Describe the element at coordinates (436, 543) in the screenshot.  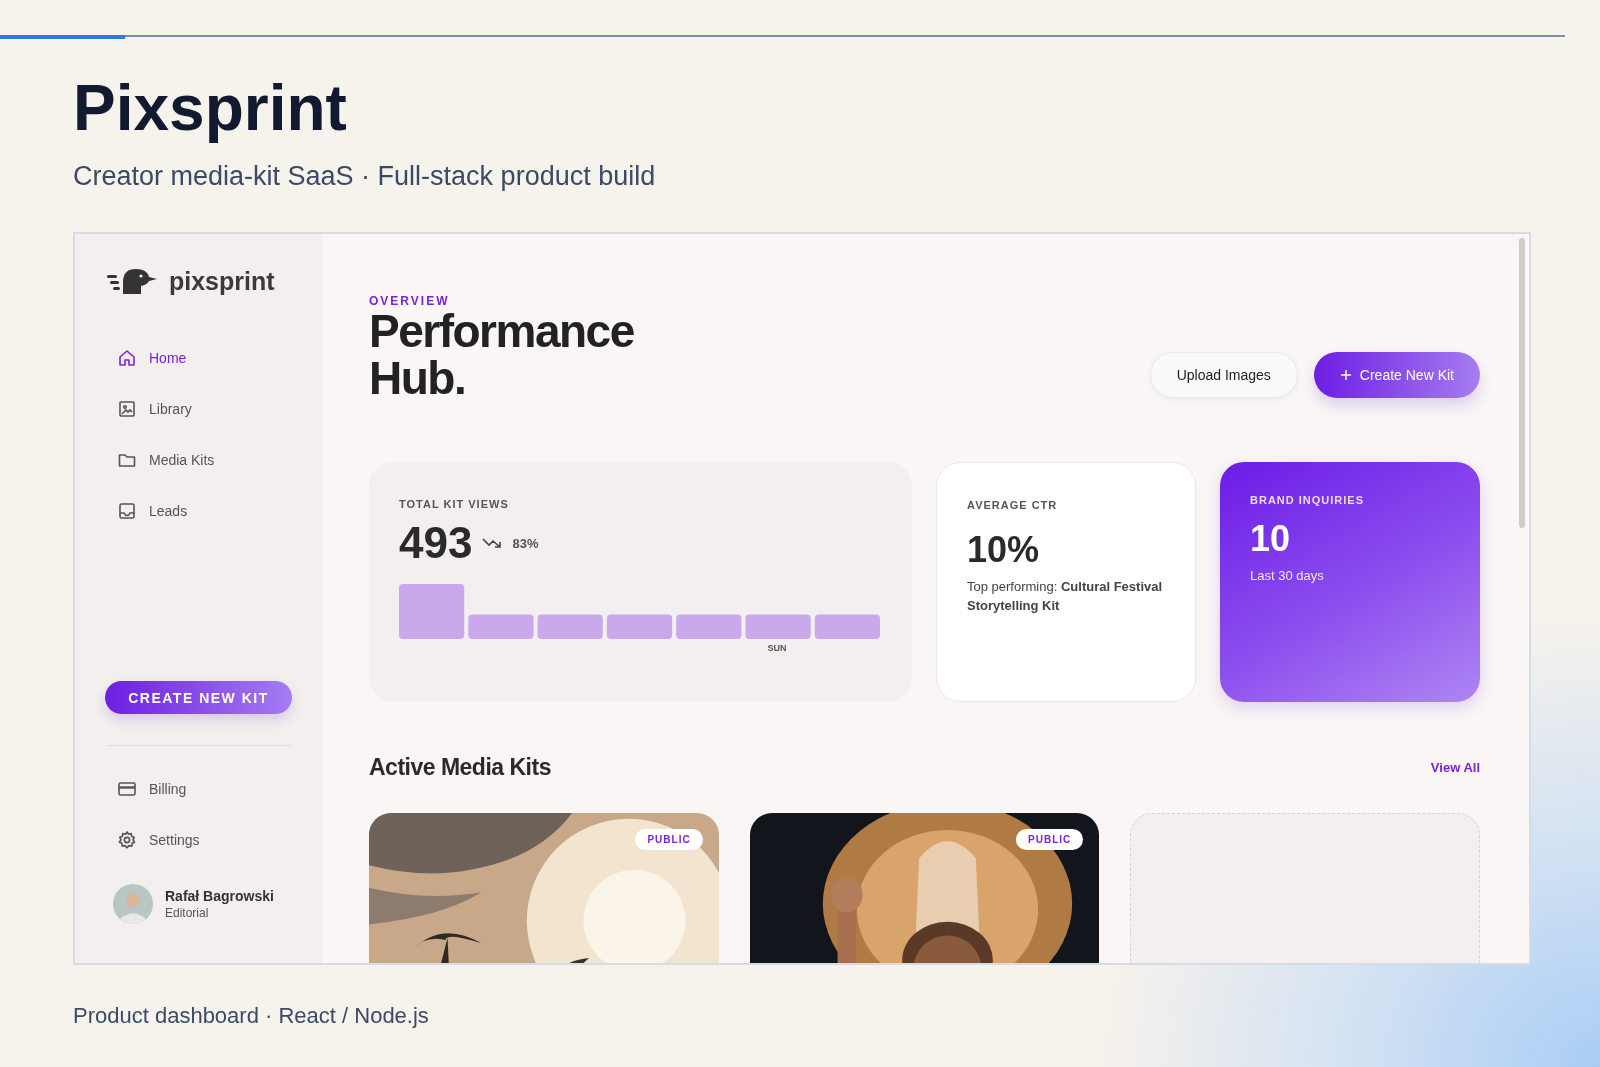
I see `stat-value: 493` at that location.